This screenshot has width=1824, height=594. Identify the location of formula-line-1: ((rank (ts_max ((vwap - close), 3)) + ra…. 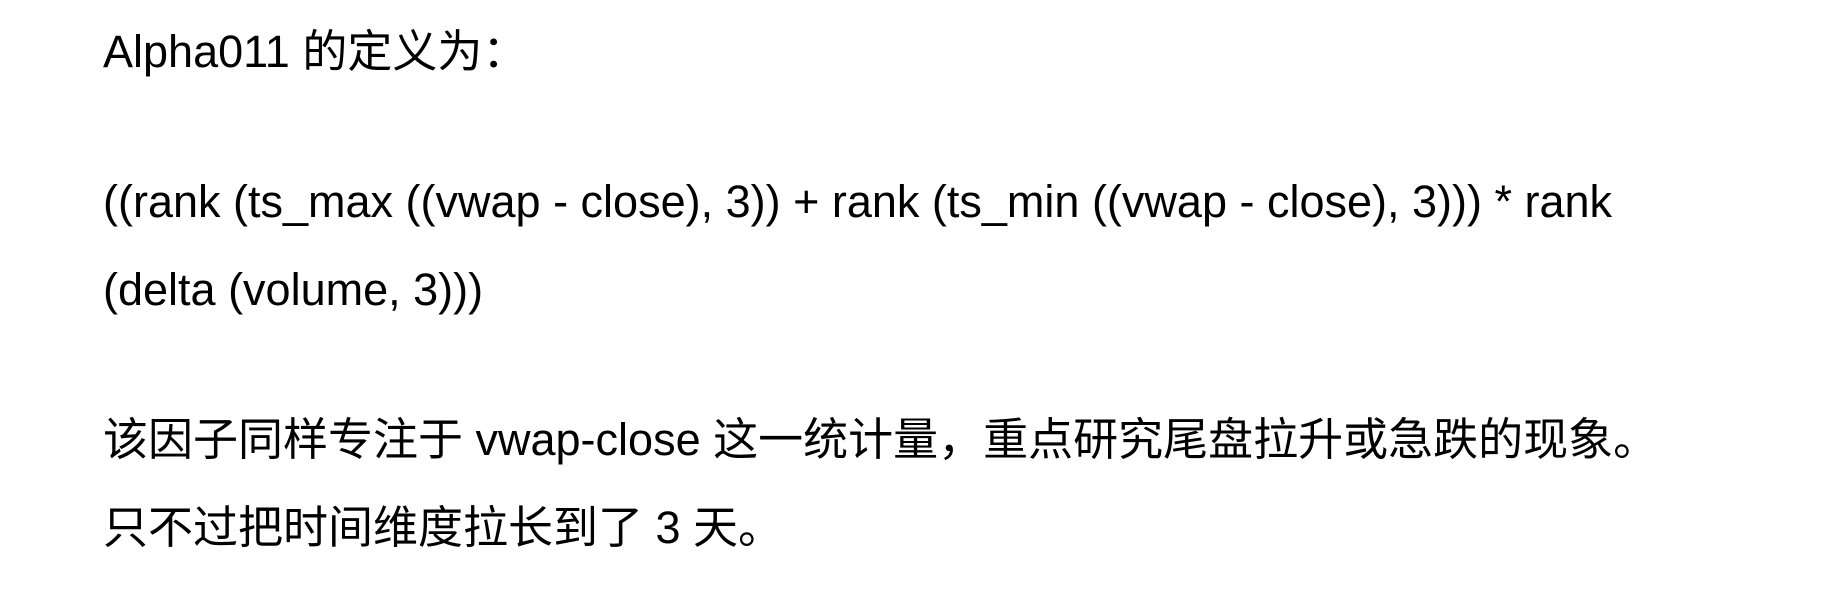
(858, 201).